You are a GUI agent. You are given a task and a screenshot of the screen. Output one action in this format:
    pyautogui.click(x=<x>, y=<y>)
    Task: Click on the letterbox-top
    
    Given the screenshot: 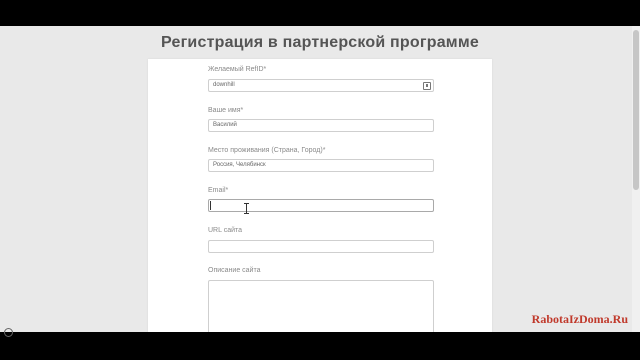 What is the action you would take?
    pyautogui.click(x=320, y=13)
    